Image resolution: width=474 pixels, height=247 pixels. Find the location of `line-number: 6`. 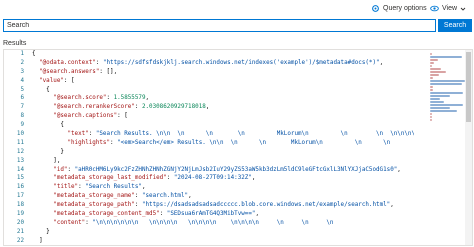

line-number: 6 is located at coordinates (22, 98).